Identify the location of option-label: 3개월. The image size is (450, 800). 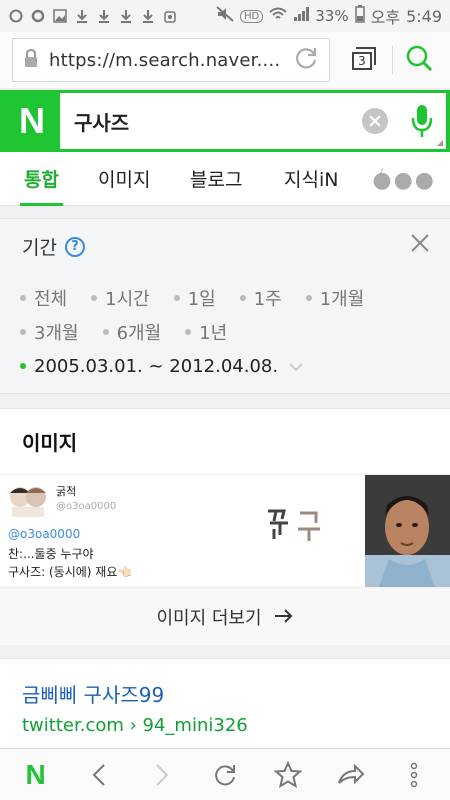
(56, 333).